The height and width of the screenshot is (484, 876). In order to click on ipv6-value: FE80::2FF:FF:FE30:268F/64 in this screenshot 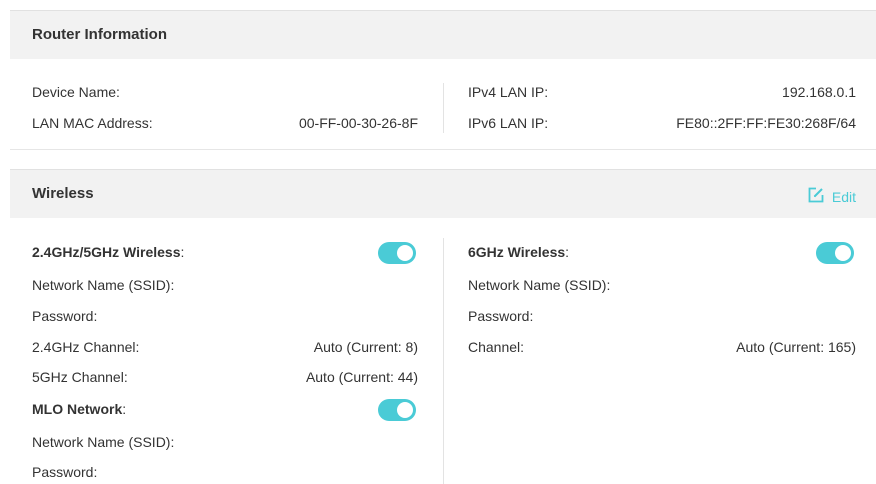, I will do `click(766, 123)`.